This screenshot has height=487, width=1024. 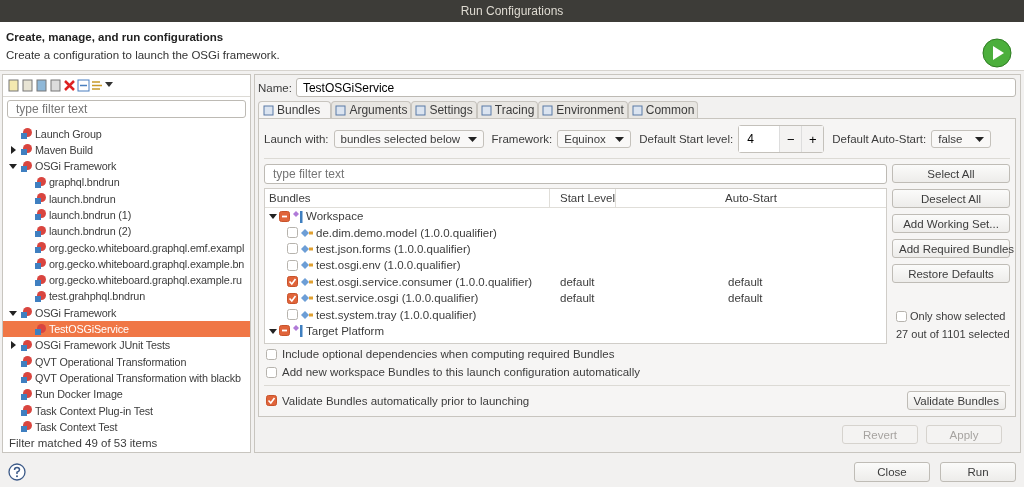 I want to click on column-header: Bundles, so click(x=407, y=198).